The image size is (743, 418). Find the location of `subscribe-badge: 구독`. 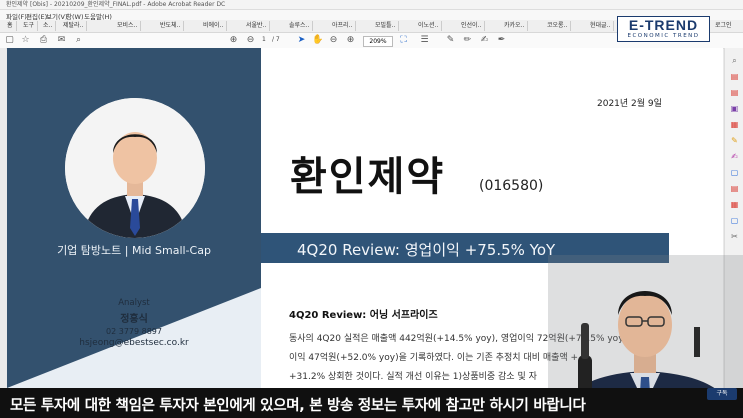

subscribe-badge: 구독 is located at coordinates (722, 394).